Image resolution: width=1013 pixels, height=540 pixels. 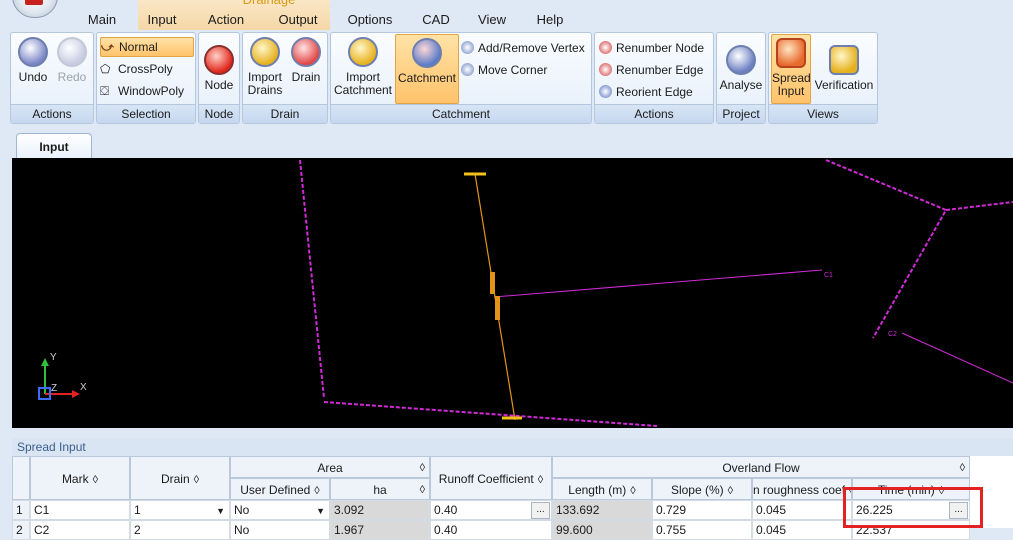 I want to click on tab-input-view: Input, so click(x=54, y=146).